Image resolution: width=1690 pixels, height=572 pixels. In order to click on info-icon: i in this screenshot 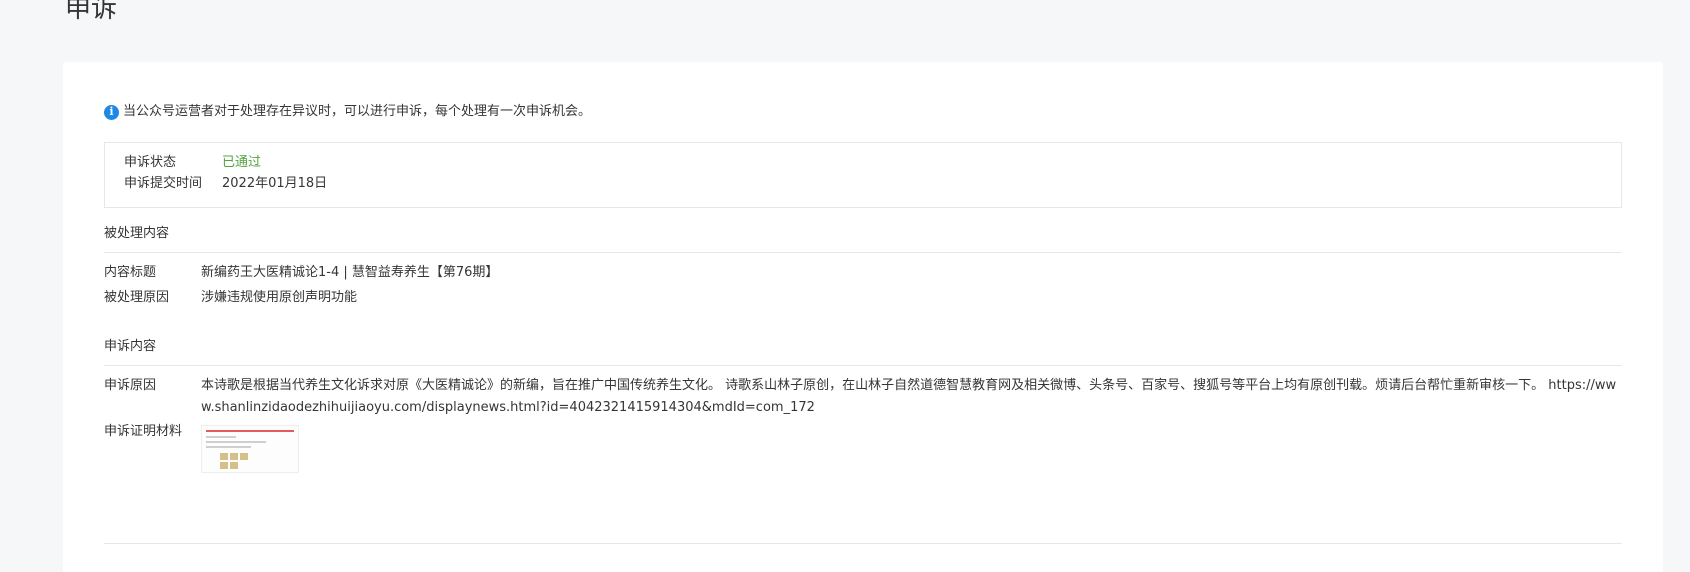, I will do `click(111, 112)`.